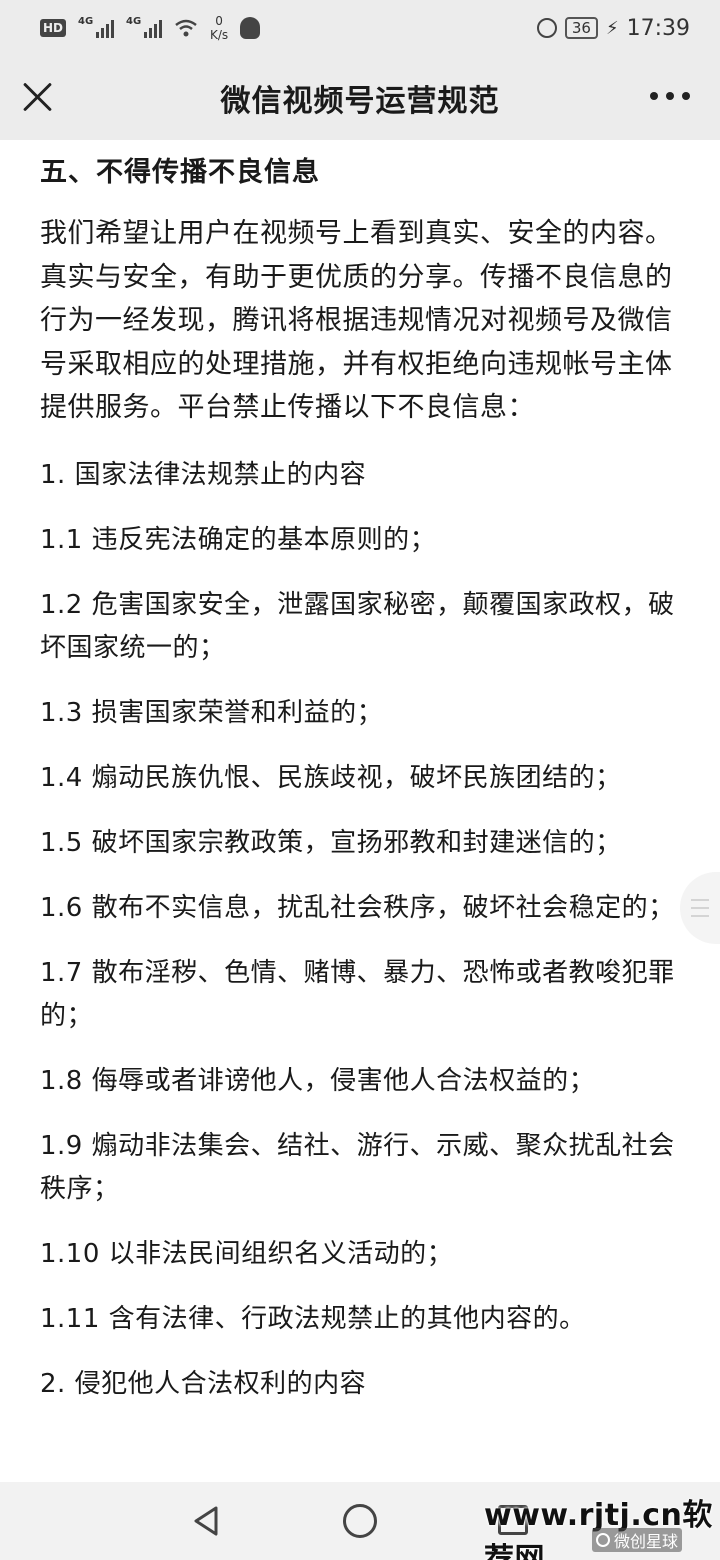  What do you see at coordinates (360, 101) in the screenshot?
I see `page-title: 微信视频号运营规范` at bounding box center [360, 101].